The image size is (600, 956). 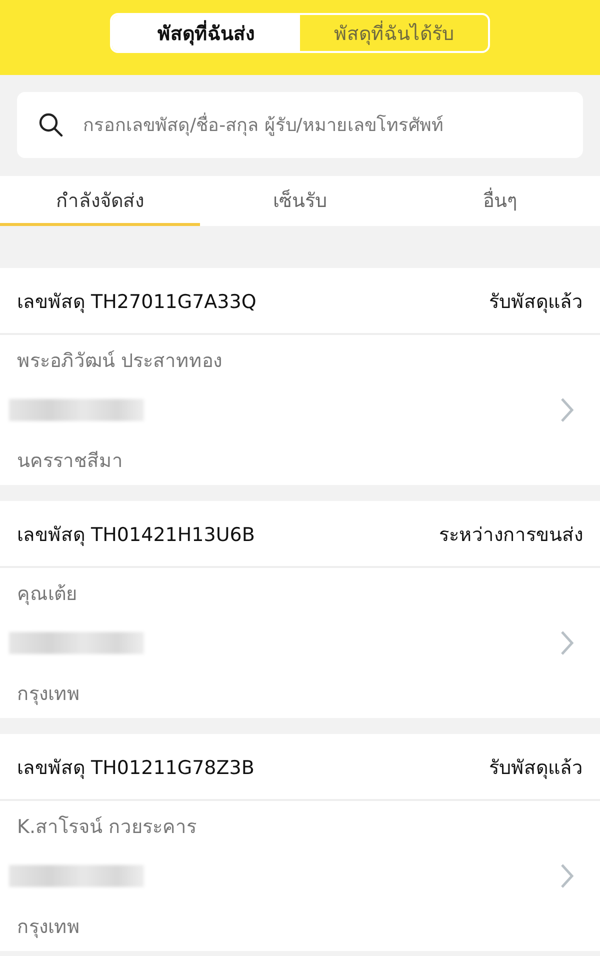 I want to click on province-name: นครราชสีมา, so click(x=70, y=461).